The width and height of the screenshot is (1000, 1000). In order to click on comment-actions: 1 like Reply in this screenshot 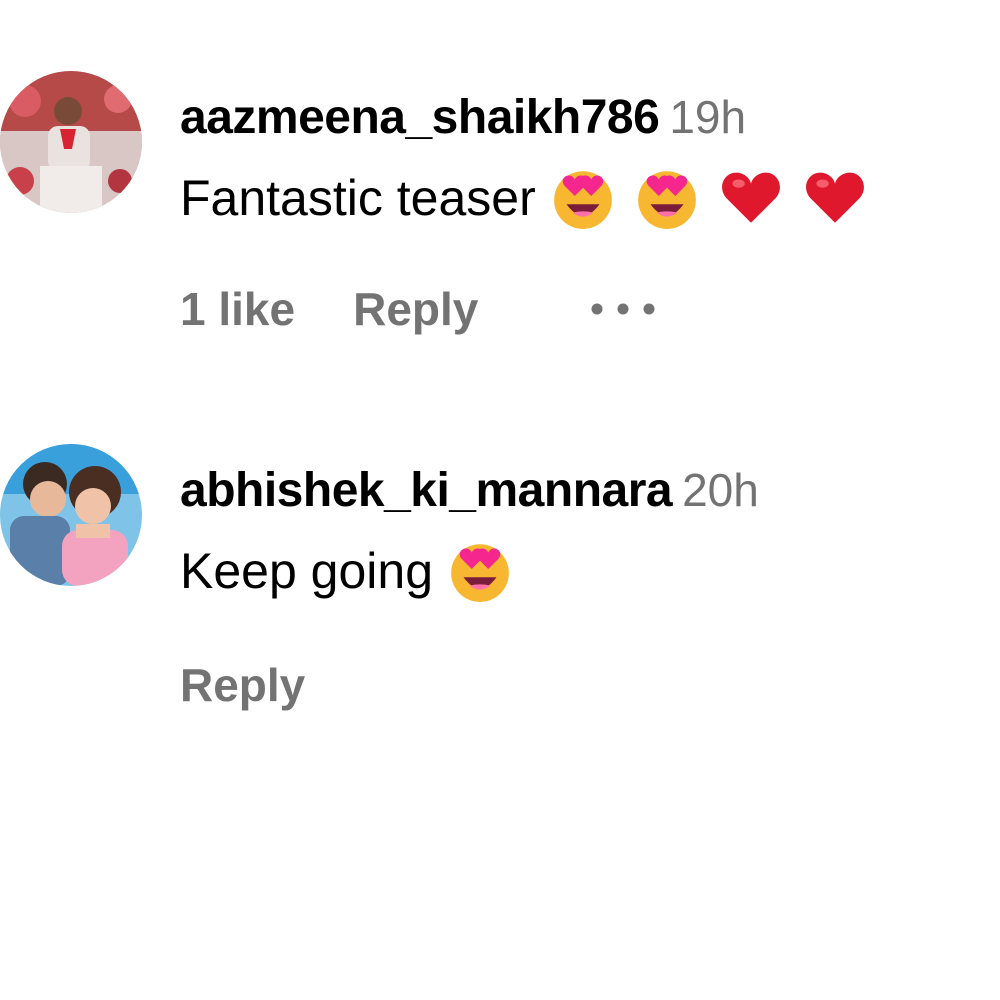, I will do `click(419, 309)`.